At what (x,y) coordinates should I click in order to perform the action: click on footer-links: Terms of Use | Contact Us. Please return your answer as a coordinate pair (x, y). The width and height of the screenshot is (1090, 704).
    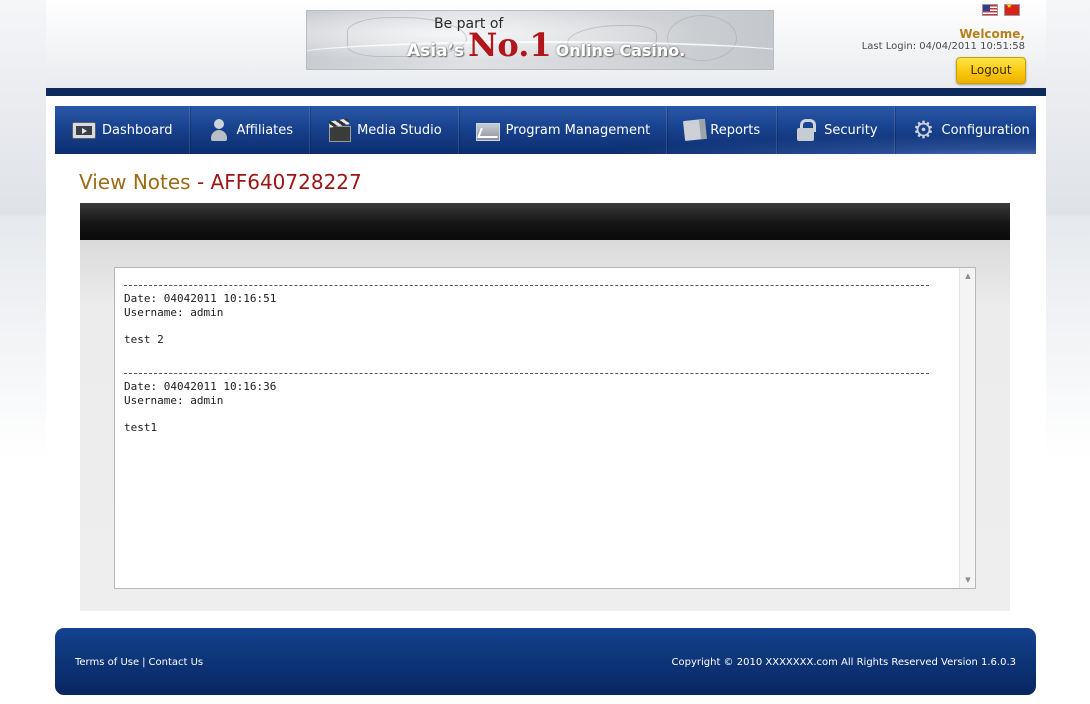
    Looking at the image, I should click on (139, 662).